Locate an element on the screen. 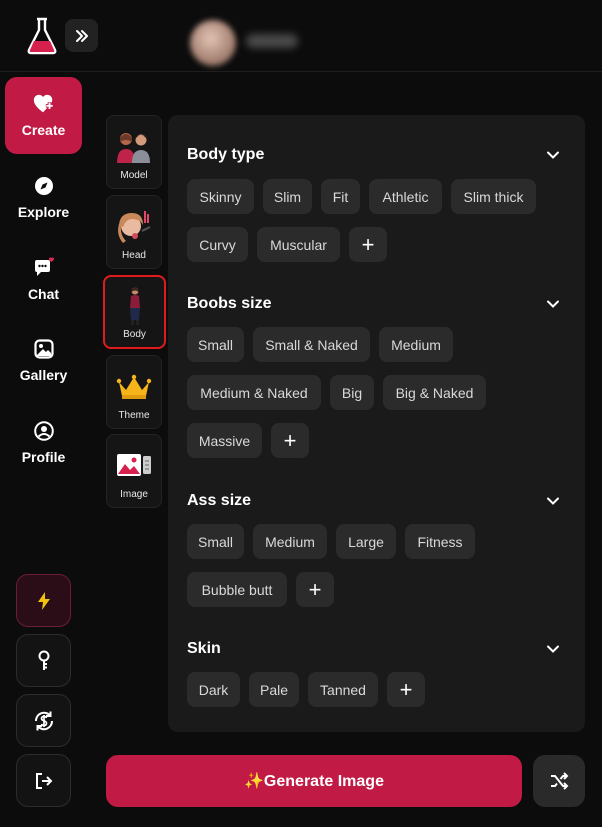 This screenshot has height=827, width=602. option-boobs-medium-naked: Medium & Naked is located at coordinates (254, 392).